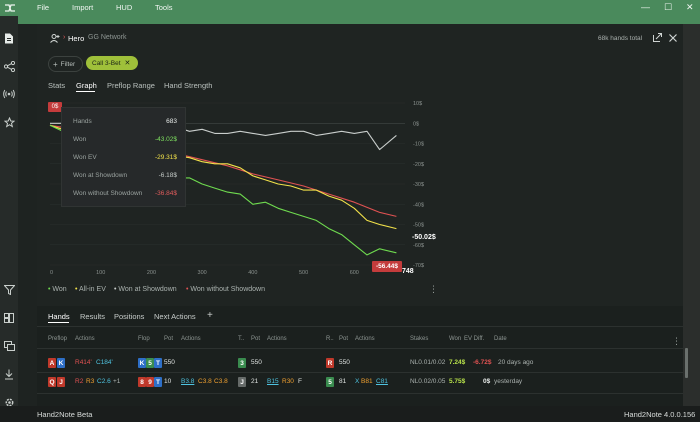 This screenshot has height=422, width=700. What do you see at coordinates (100, 273) in the screenshot?
I see `x-tick-label: 100` at bounding box center [100, 273].